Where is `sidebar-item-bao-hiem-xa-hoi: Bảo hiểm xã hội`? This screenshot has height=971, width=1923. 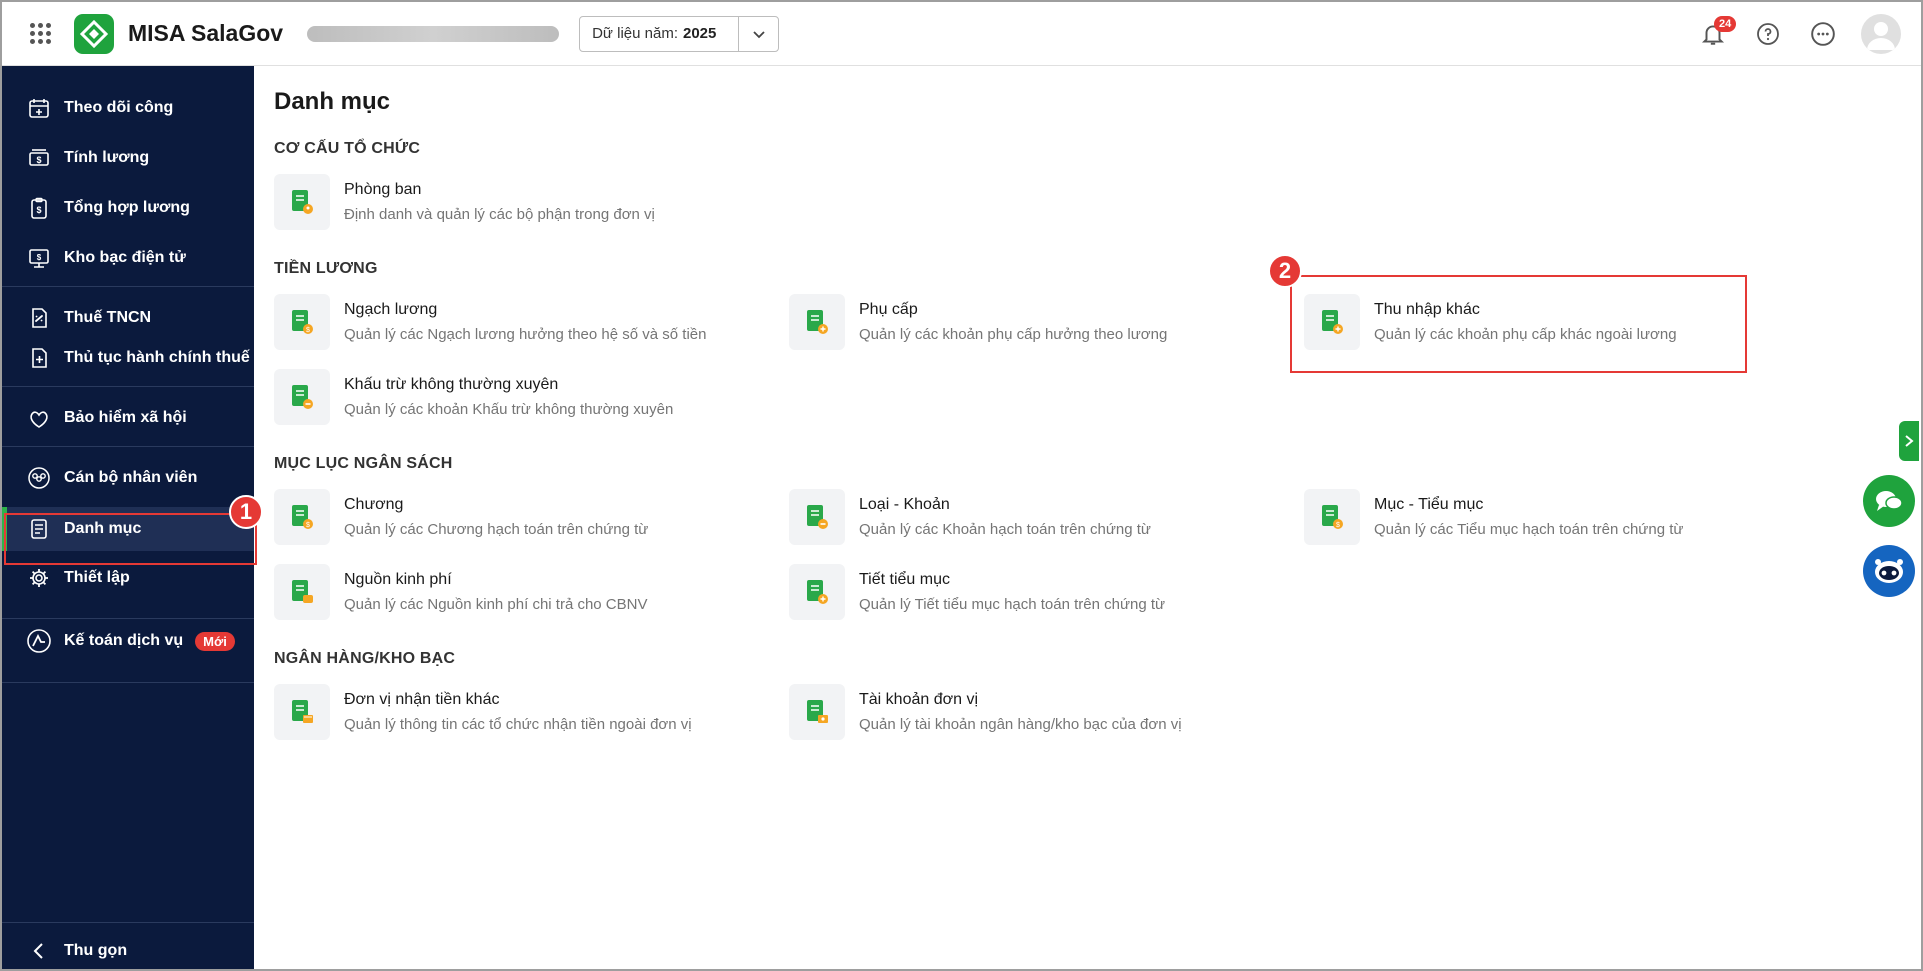 sidebar-item-bao-hiem-xa-hoi: Bảo hiểm xã hội is located at coordinates (128, 418).